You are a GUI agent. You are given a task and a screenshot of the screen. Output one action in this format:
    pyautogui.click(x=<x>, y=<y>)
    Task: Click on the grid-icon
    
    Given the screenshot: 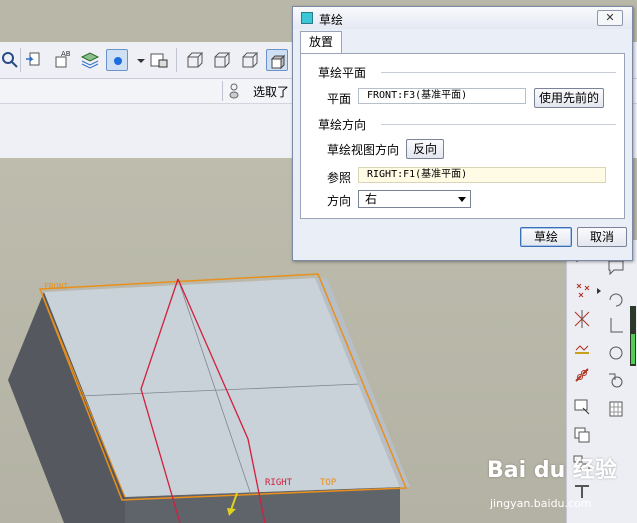 What is the action you would take?
    pyautogui.click(x=616, y=409)
    